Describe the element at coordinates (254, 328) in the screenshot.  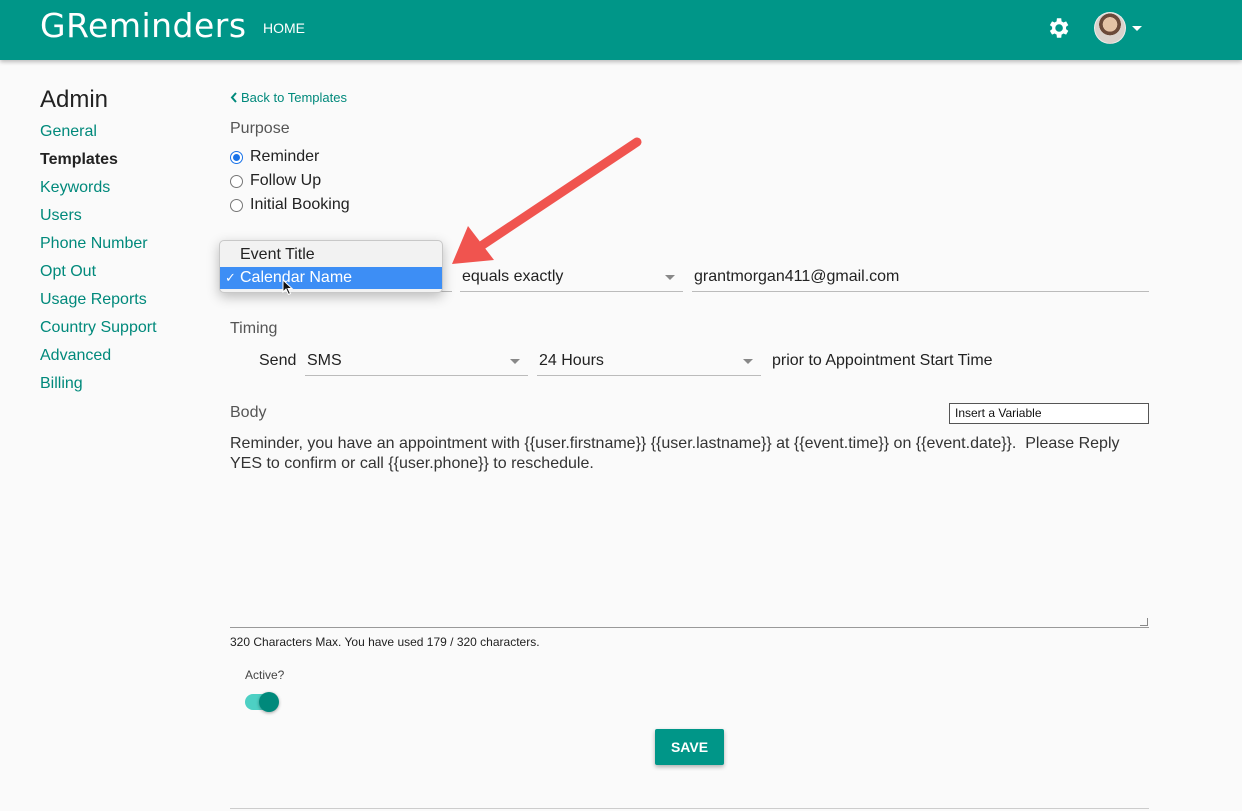
I see `timing-label: Timing` at that location.